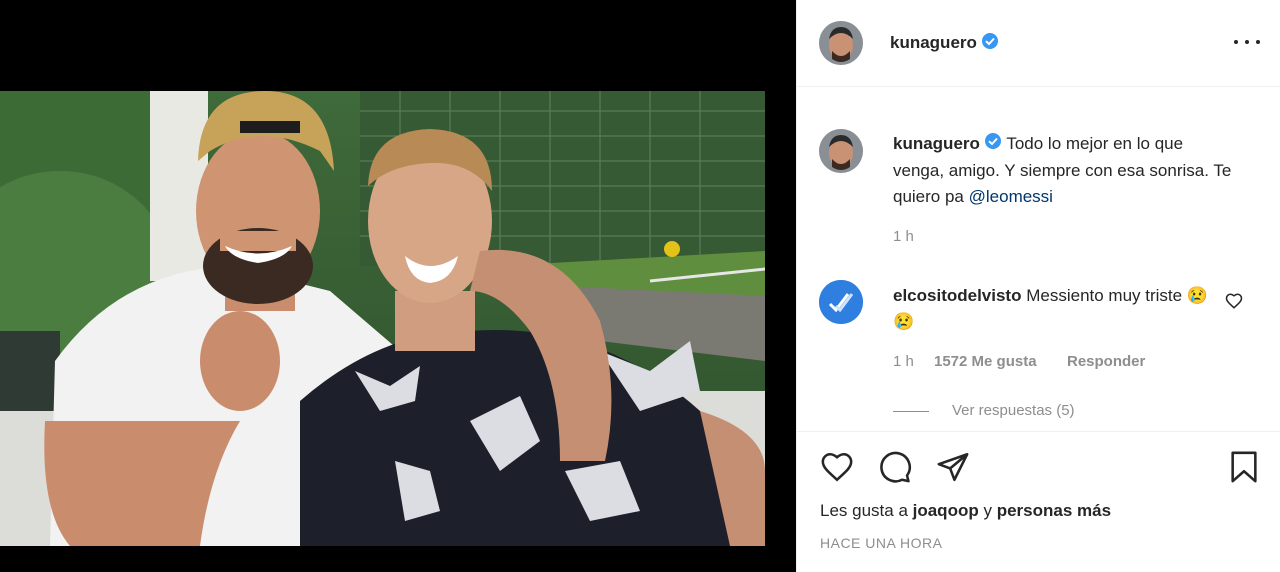  I want to click on reply-button: Responder, so click(1106, 361).